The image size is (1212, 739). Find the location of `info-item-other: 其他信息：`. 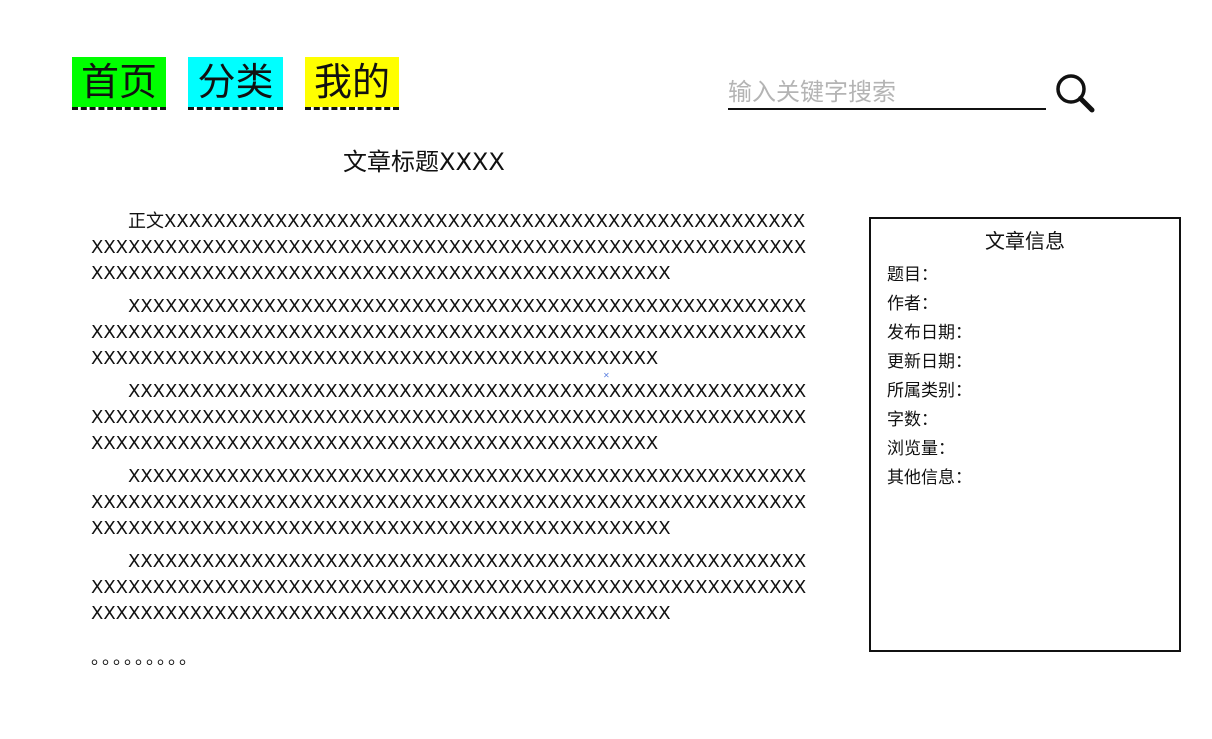

info-item-other: 其他信息： is located at coordinates (929, 478).